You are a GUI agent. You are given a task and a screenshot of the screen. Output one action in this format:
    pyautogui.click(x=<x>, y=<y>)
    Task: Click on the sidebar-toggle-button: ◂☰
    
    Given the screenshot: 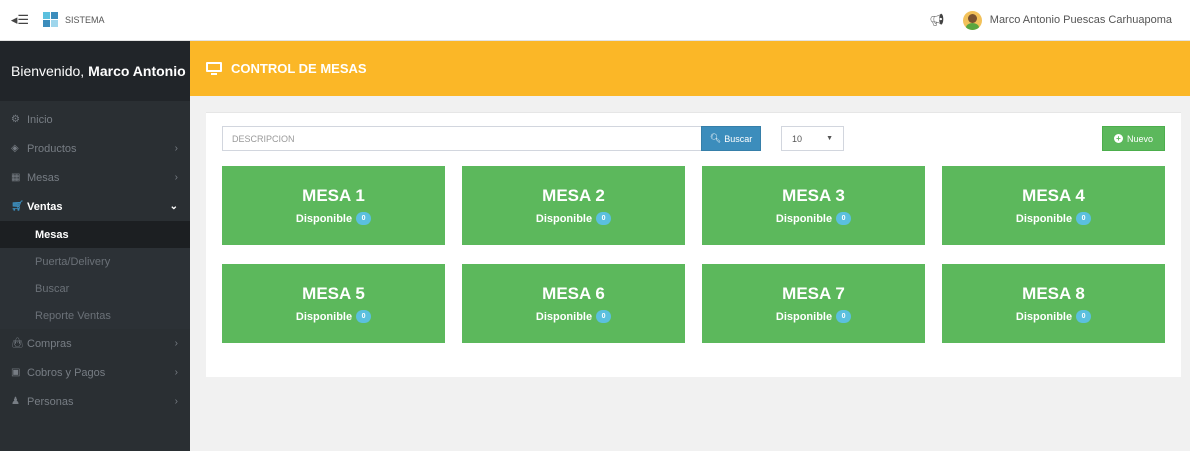 What is the action you would take?
    pyautogui.click(x=20, y=20)
    